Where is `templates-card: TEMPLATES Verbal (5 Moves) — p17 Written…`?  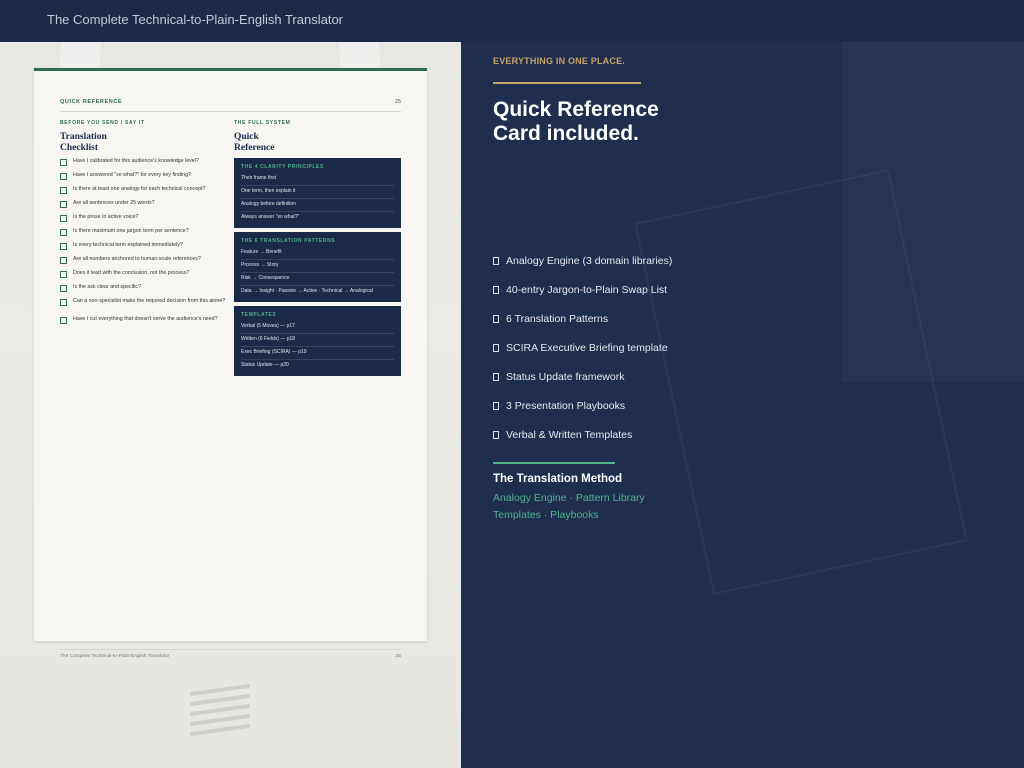
templates-card: TEMPLATES Verbal (5 Moves) — p17 Written… is located at coordinates (317, 341).